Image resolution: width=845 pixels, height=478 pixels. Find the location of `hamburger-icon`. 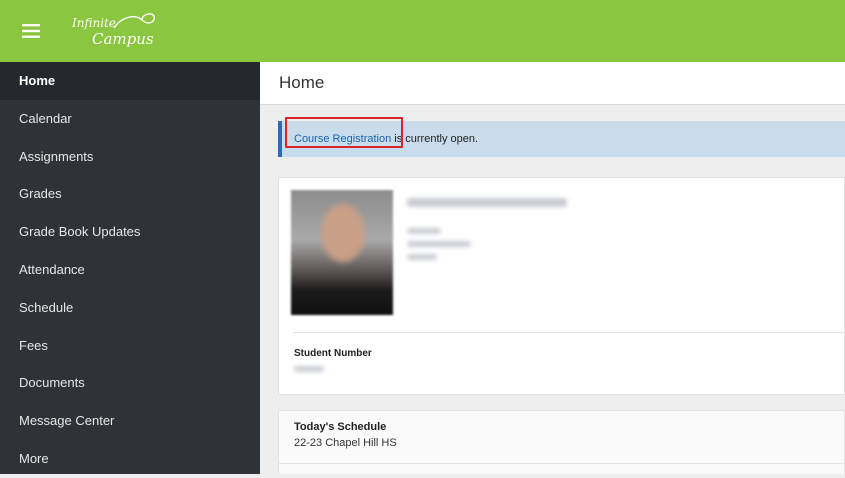

hamburger-icon is located at coordinates (31, 31).